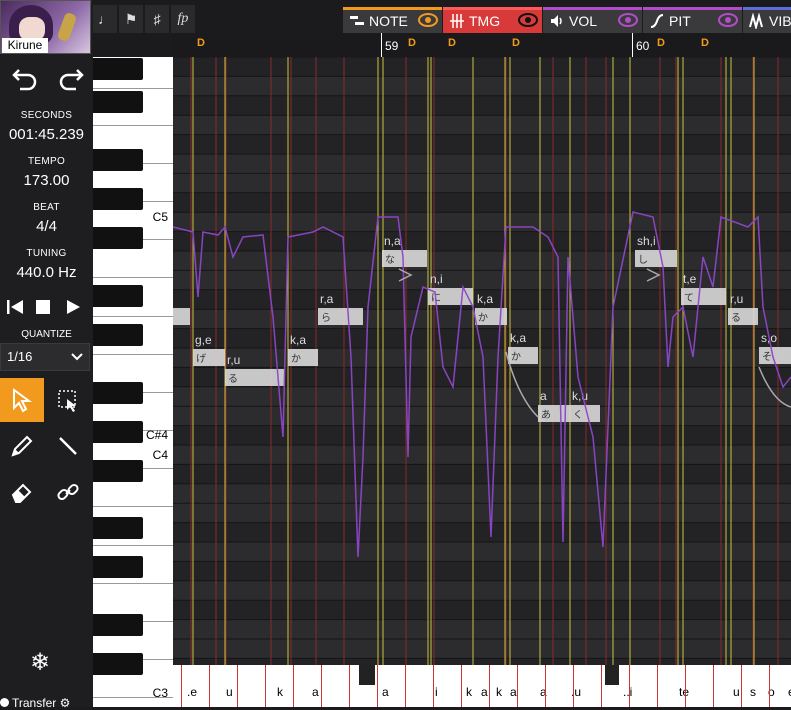  What do you see at coordinates (684, 692) in the screenshot?
I see `lyric-syllable: te` at bounding box center [684, 692].